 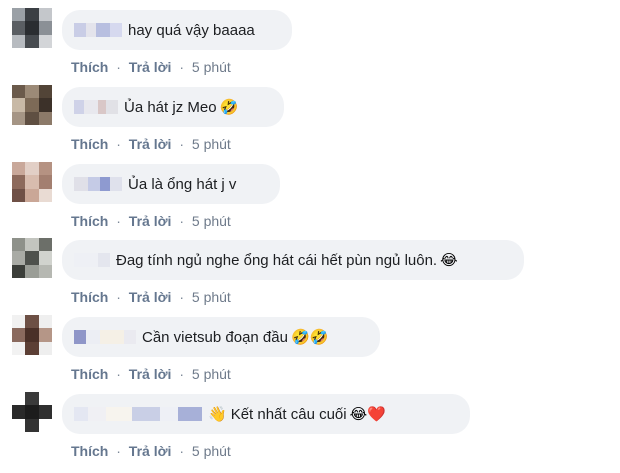 I want to click on comment-text: Cần vietsub đoạn đầu, so click(x=215, y=337).